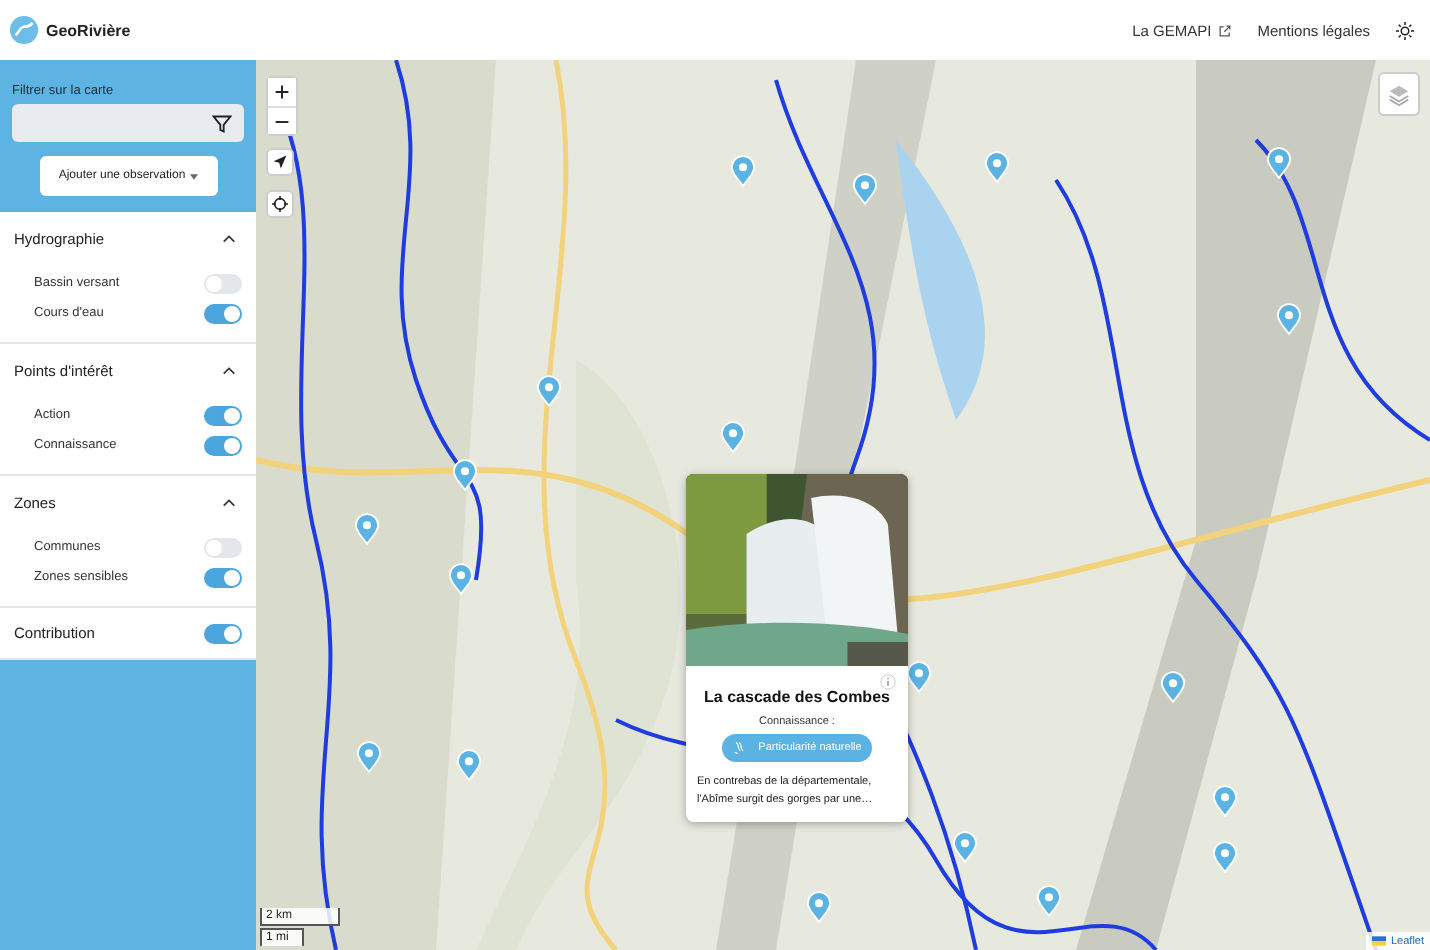 The width and height of the screenshot is (1430, 950). I want to click on app-name: GeoRivière, so click(88, 30).